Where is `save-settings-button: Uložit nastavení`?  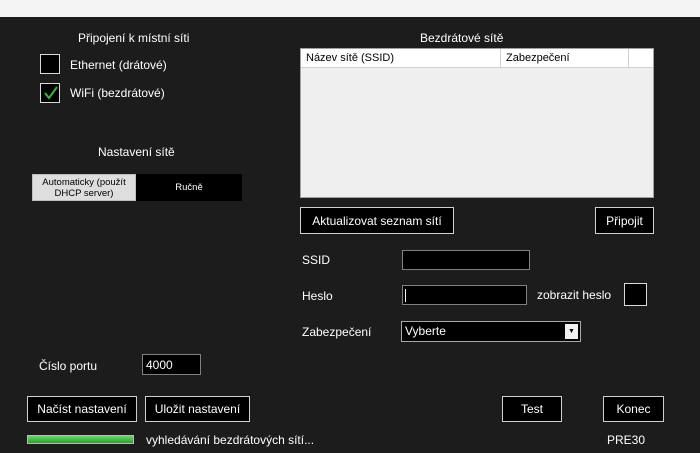
save-settings-button: Uložit nastavení is located at coordinates (197, 409).